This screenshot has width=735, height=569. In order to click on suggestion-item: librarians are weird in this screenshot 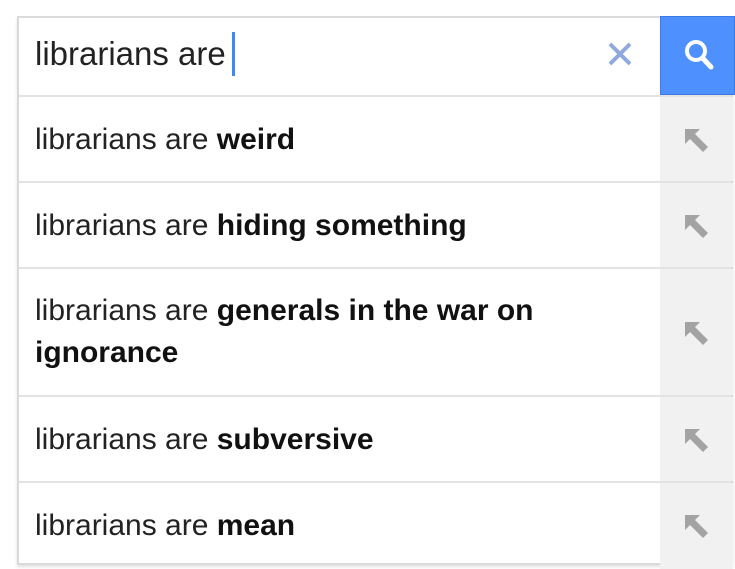, I will do `click(376, 140)`.